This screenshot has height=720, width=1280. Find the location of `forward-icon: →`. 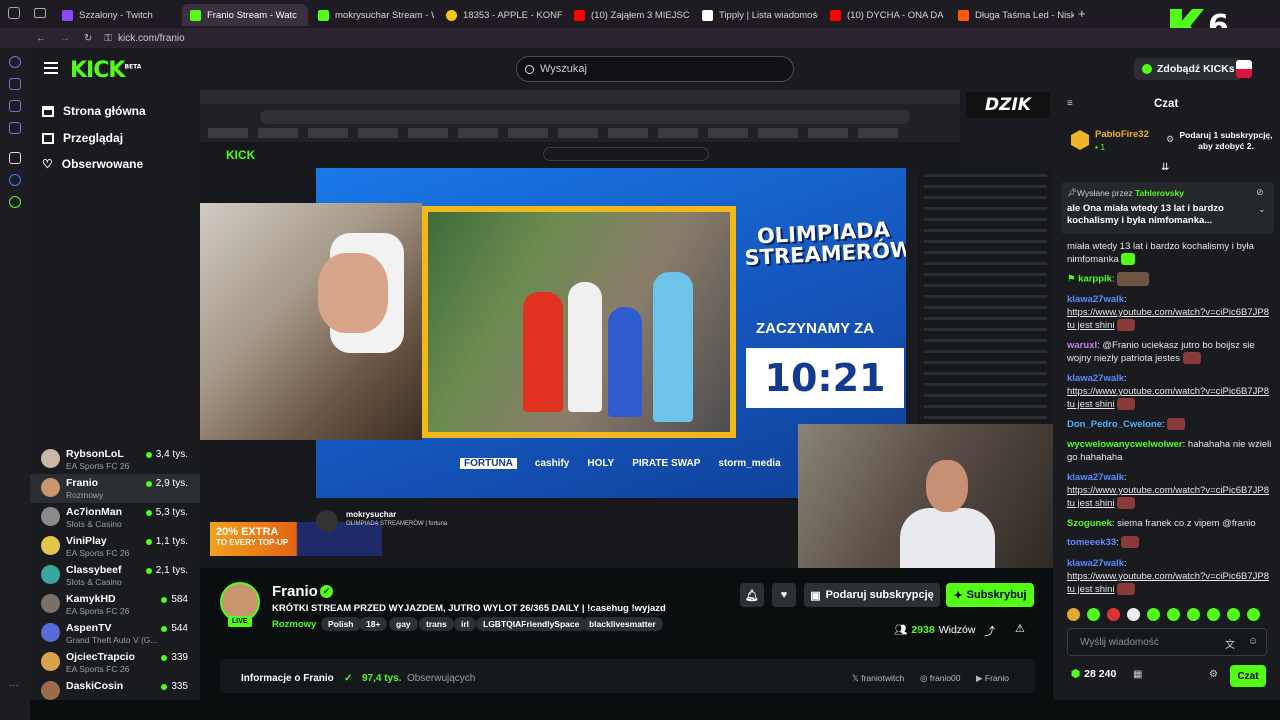

forward-icon: → is located at coordinates (65, 38).